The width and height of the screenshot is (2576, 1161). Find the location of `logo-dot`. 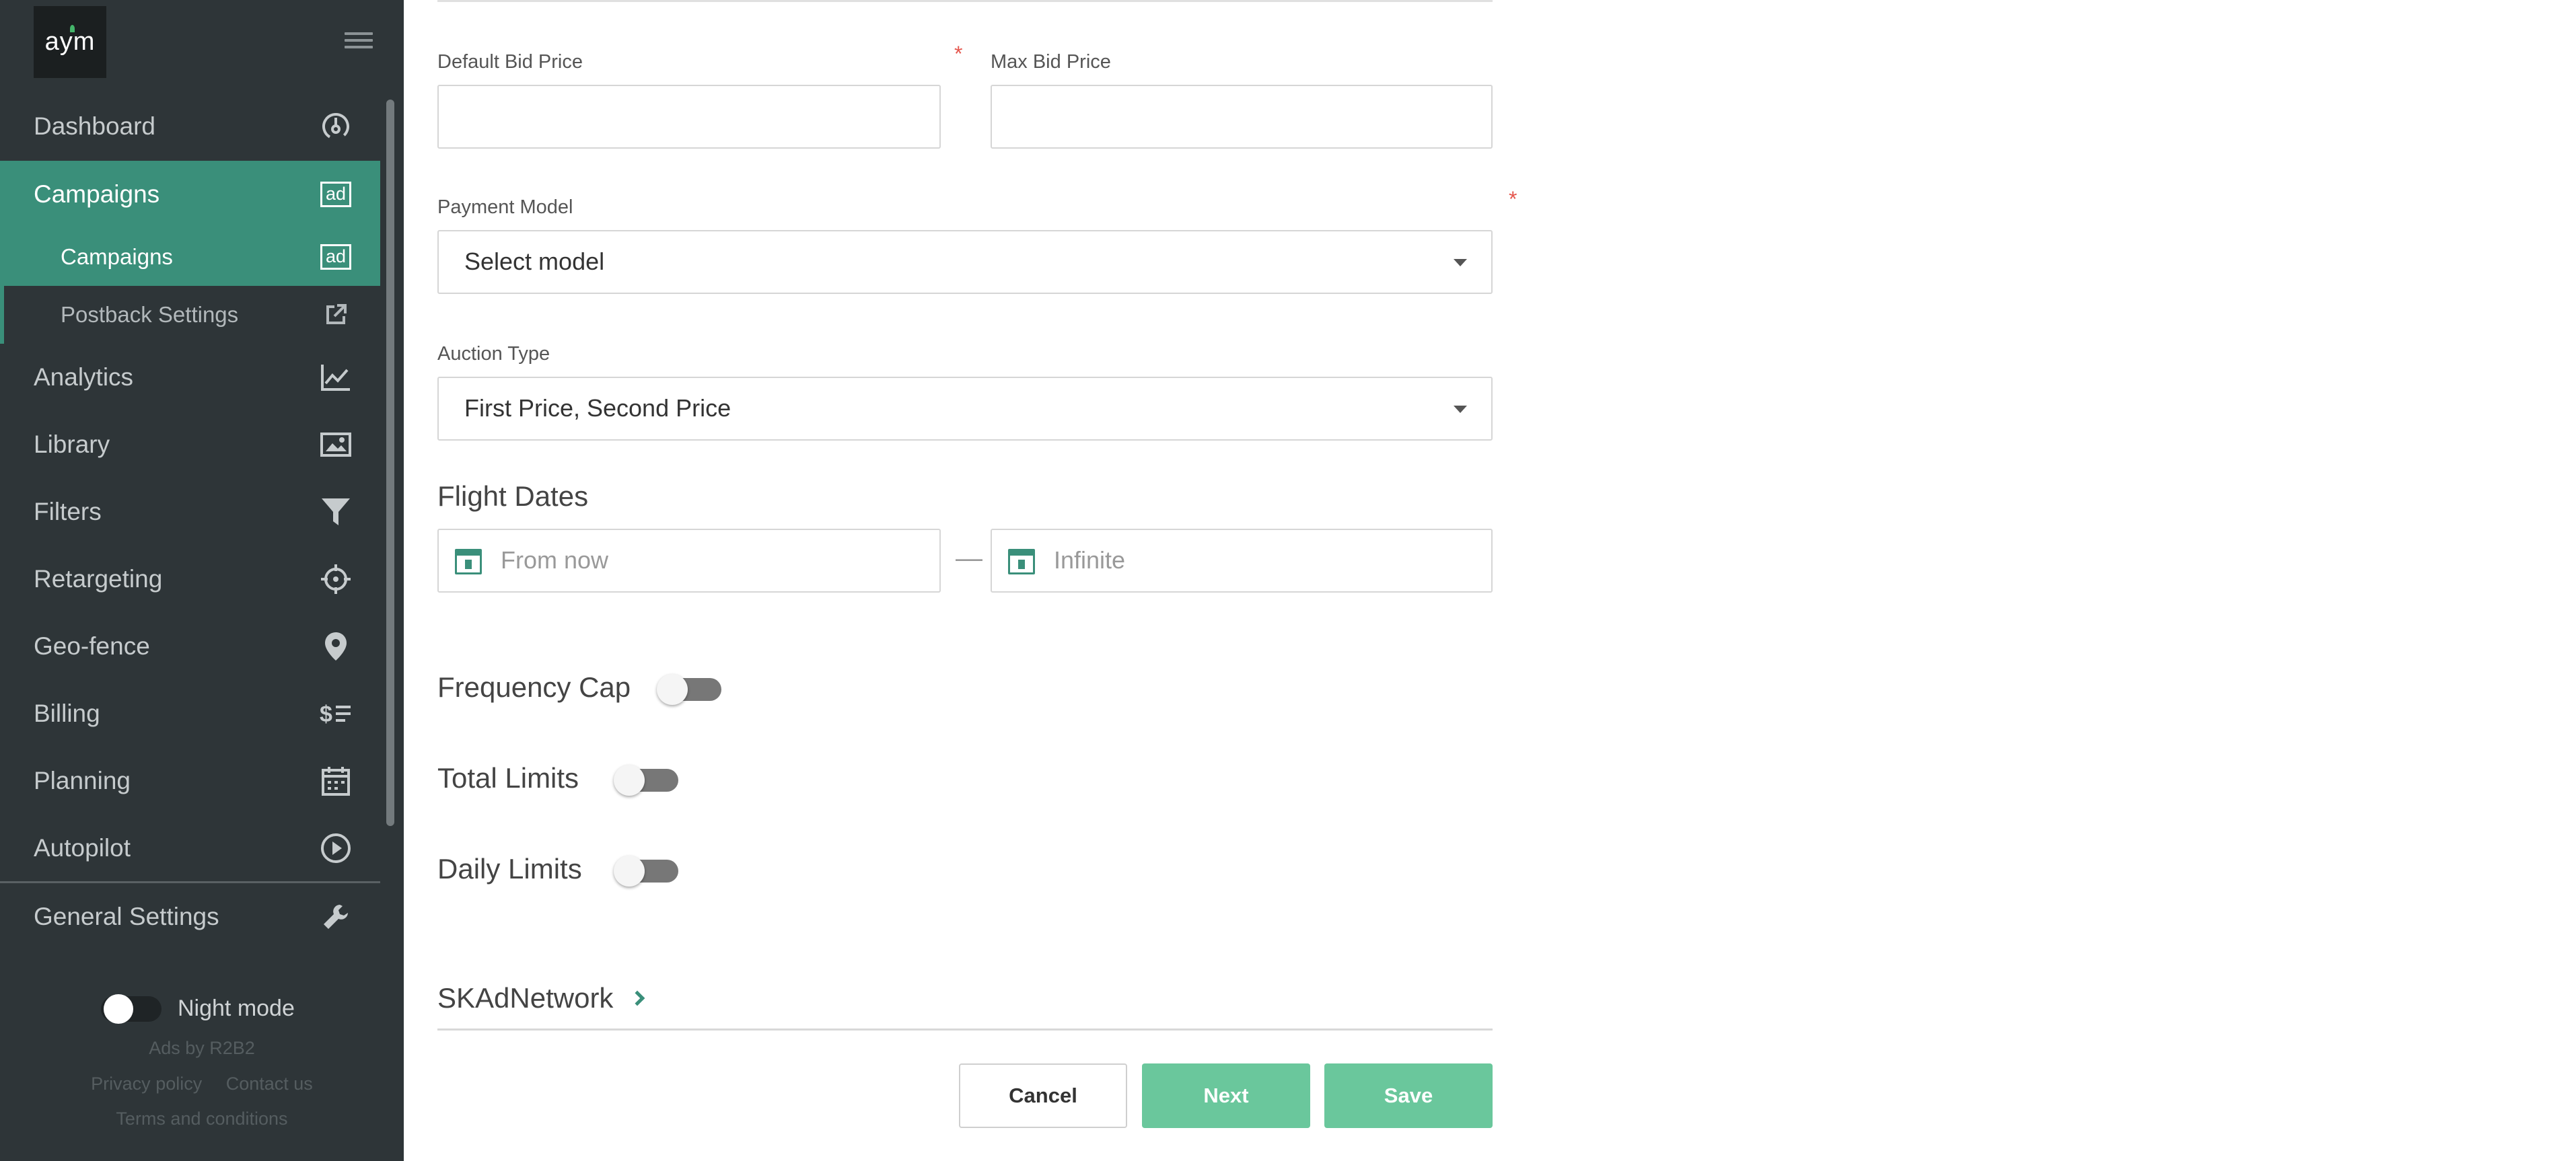

logo-dot is located at coordinates (72, 28).